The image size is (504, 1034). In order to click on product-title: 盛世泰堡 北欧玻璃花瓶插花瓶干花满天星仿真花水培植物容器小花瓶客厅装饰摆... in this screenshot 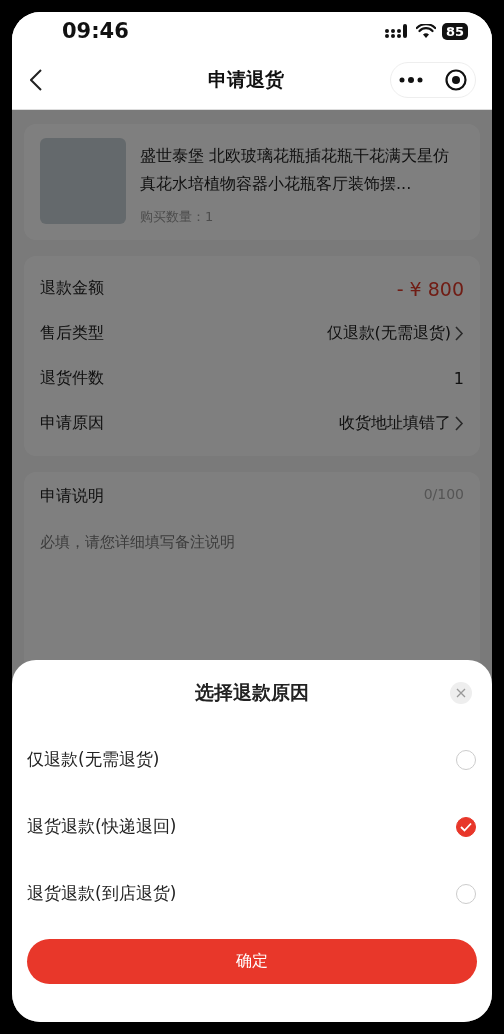, I will do `click(295, 170)`.